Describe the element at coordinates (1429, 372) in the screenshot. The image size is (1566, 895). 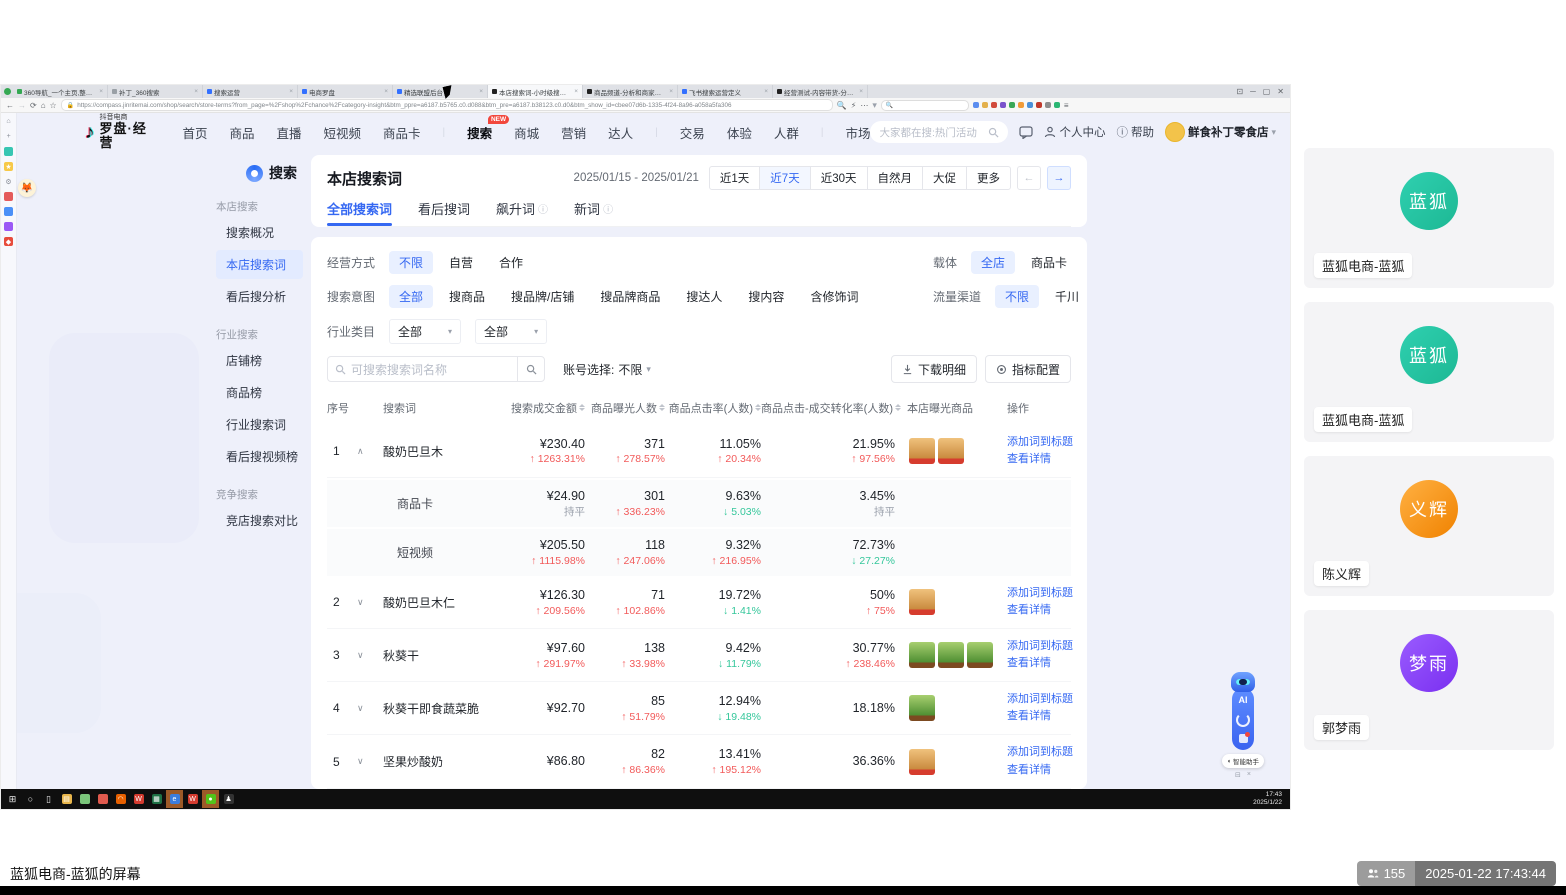
I see `participant-card: 蓝狐 蓝狐电商-蓝狐` at that location.